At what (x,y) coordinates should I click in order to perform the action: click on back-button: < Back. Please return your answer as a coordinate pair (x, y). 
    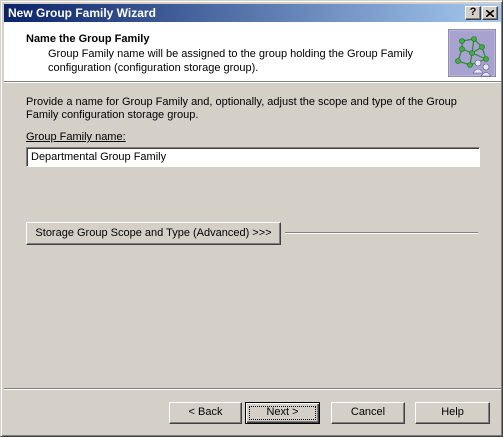
    Looking at the image, I should click on (205, 413).